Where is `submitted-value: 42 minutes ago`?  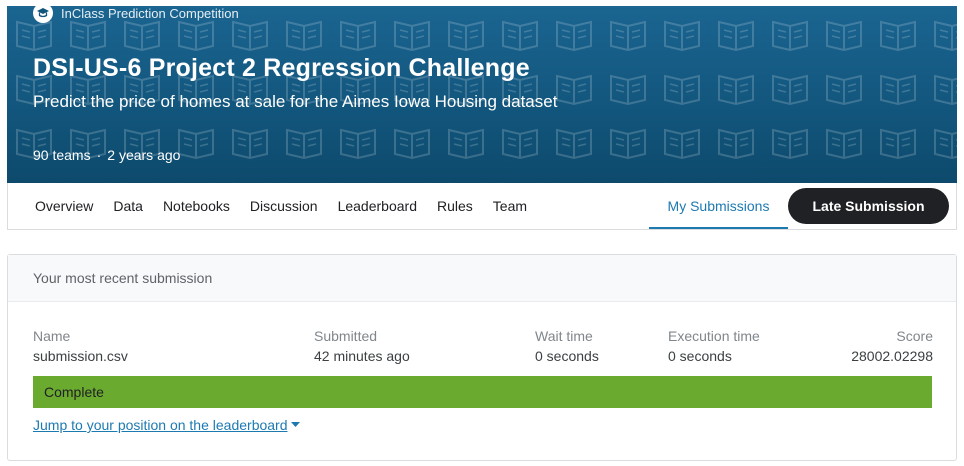
submitted-value: 42 minutes ago is located at coordinates (362, 356).